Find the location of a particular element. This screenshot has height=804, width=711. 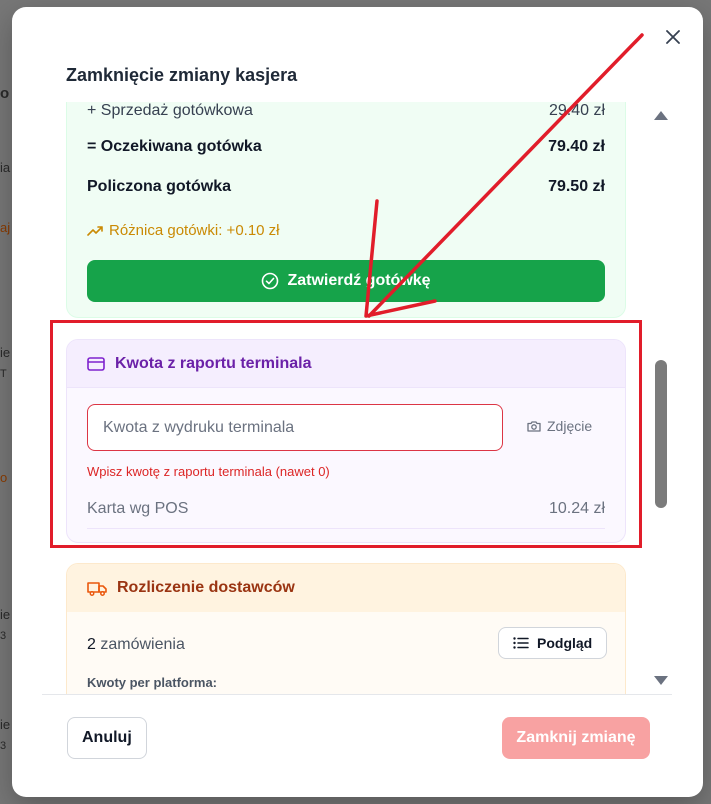

bg-fragment: aj is located at coordinates (5, 227).